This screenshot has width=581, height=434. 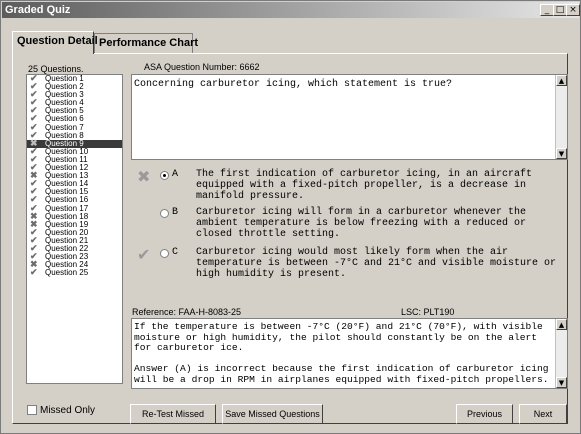 What do you see at coordinates (291, 10) in the screenshot?
I see `title-bar: Graded Quiz _ □ ×` at bounding box center [291, 10].